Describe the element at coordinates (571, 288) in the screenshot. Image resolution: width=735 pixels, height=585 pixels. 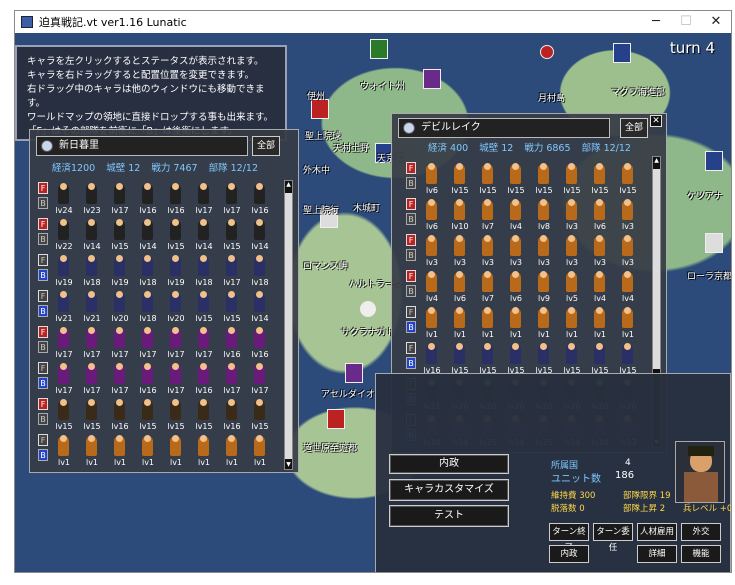
I see `unit-sprite: lv5` at that location.